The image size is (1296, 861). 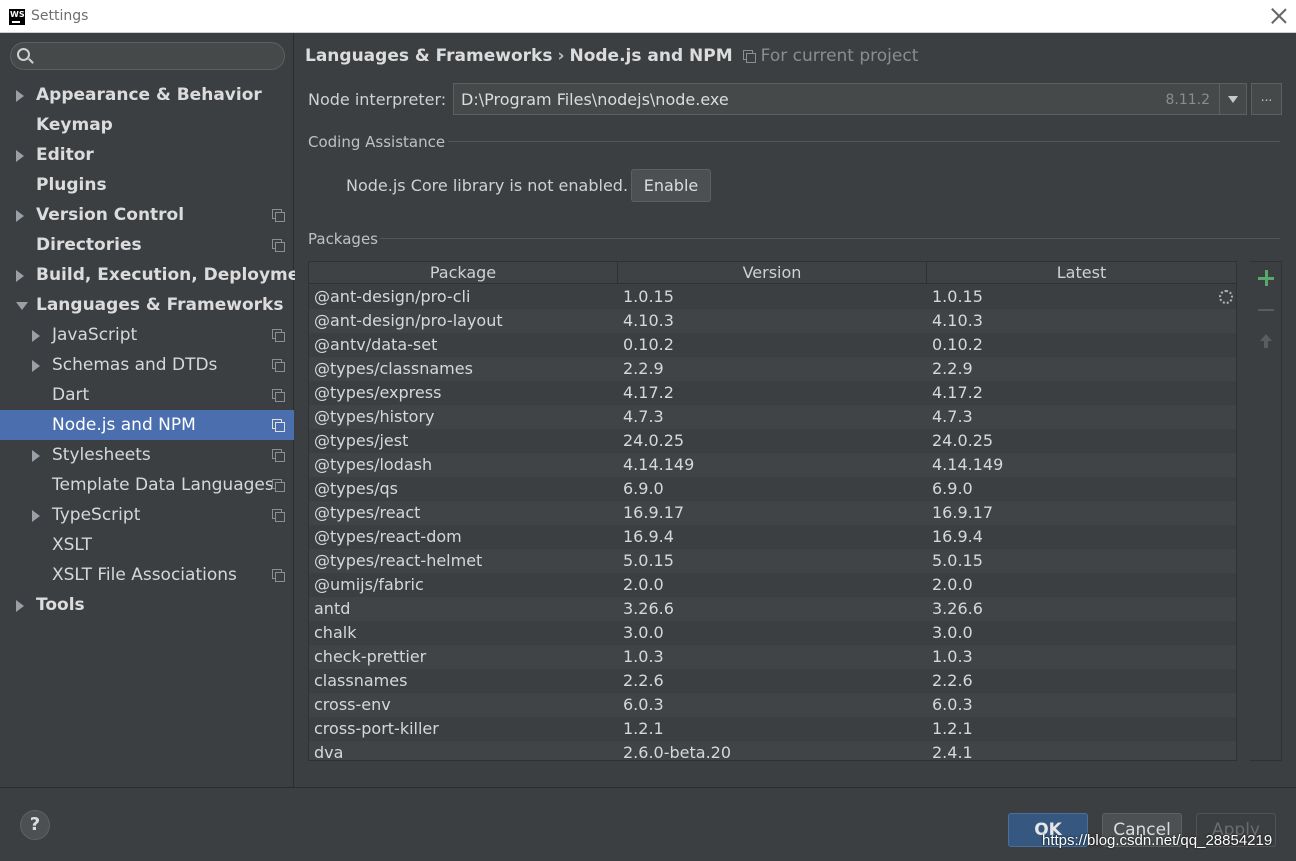 I want to click on table-row: @umijs/fabric 2.0.0 2.0.0, so click(x=772, y=585).